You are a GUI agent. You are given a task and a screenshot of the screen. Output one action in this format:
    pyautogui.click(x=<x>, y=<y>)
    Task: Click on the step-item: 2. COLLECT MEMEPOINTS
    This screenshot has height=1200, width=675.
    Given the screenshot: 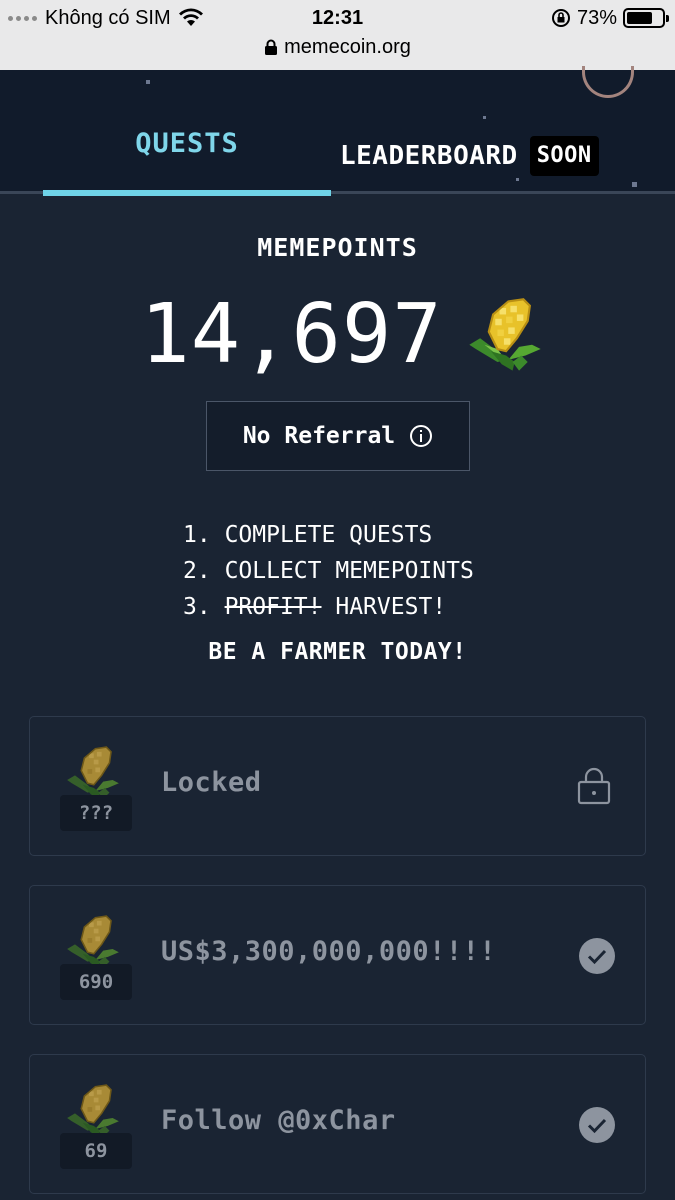 What is the action you would take?
    pyautogui.click(x=328, y=571)
    